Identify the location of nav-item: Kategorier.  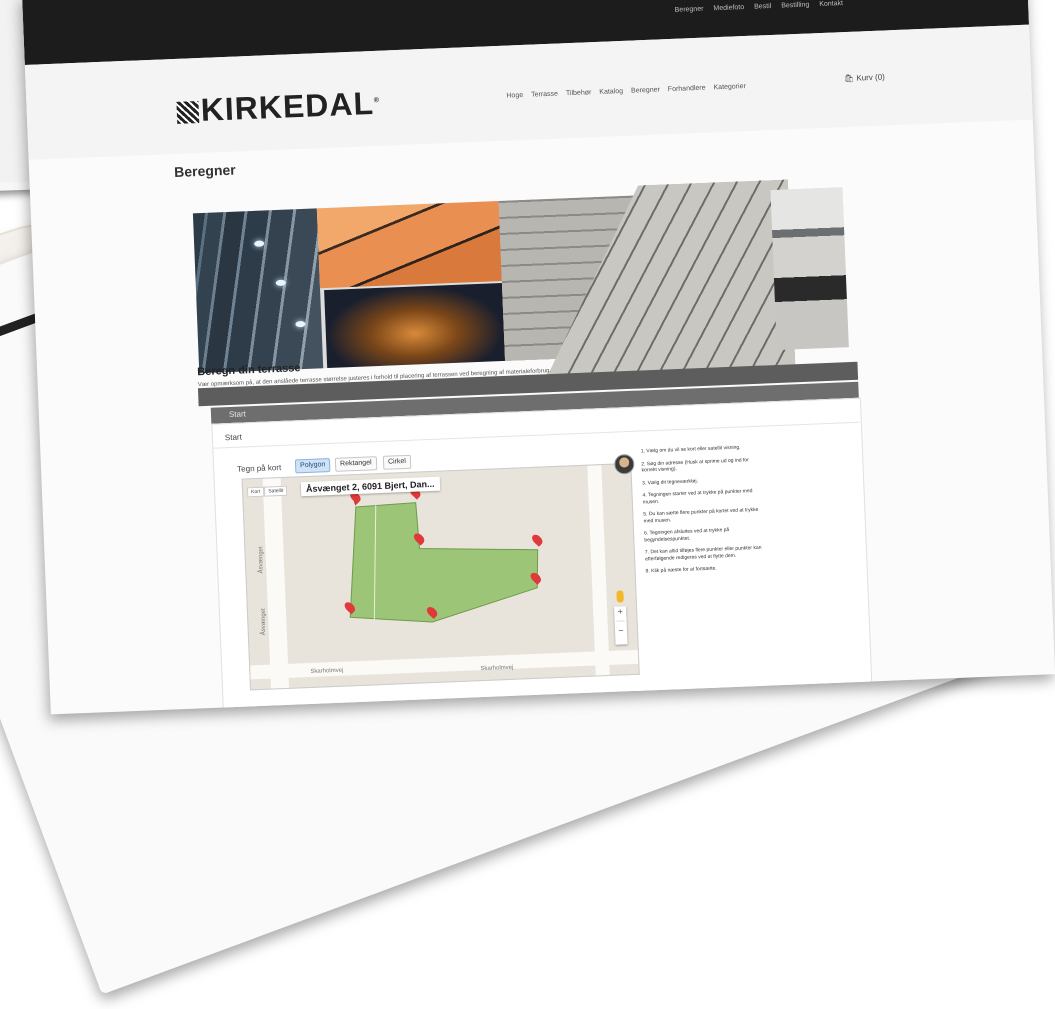
(729, 87).